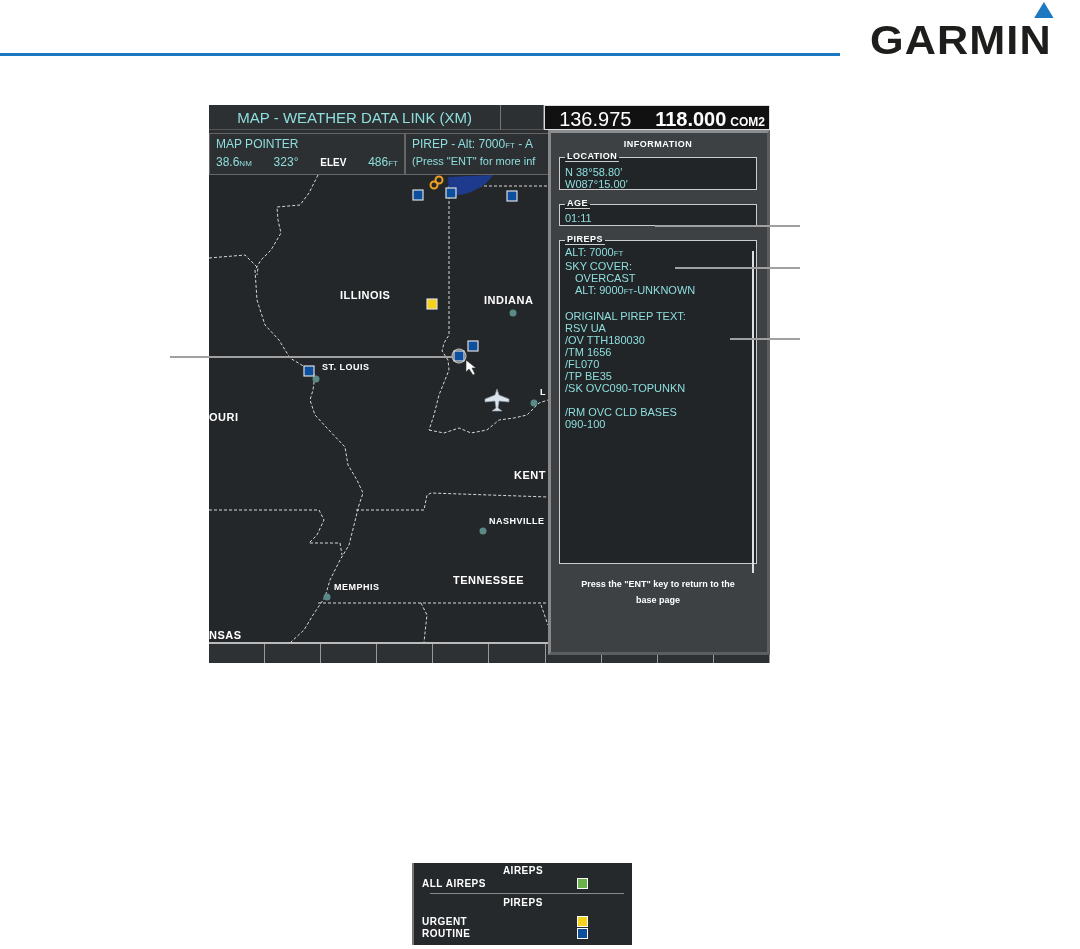 This screenshot has width=1080, height=949. I want to click on city-label: L, so click(543, 392).